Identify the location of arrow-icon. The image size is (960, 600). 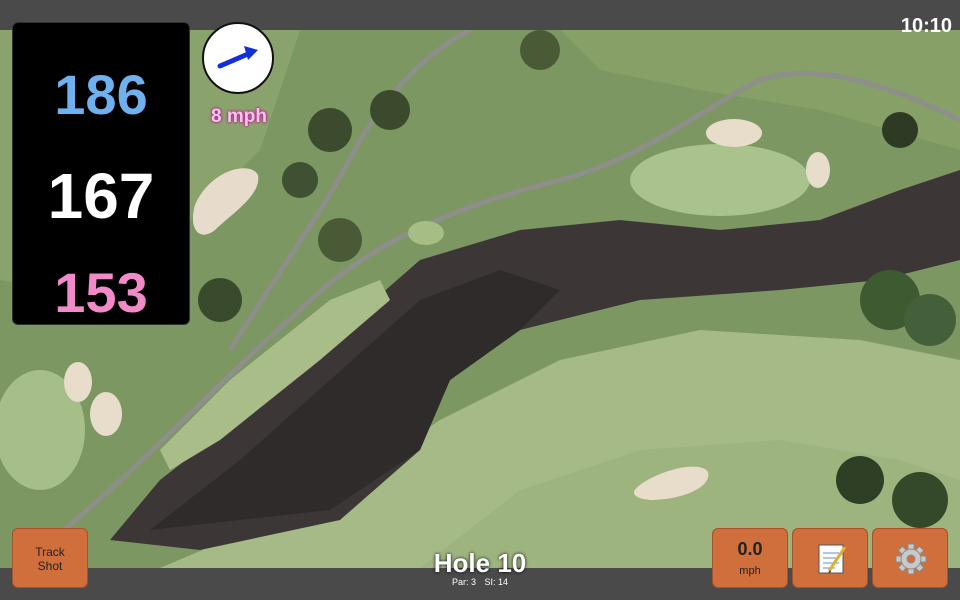
(237, 57).